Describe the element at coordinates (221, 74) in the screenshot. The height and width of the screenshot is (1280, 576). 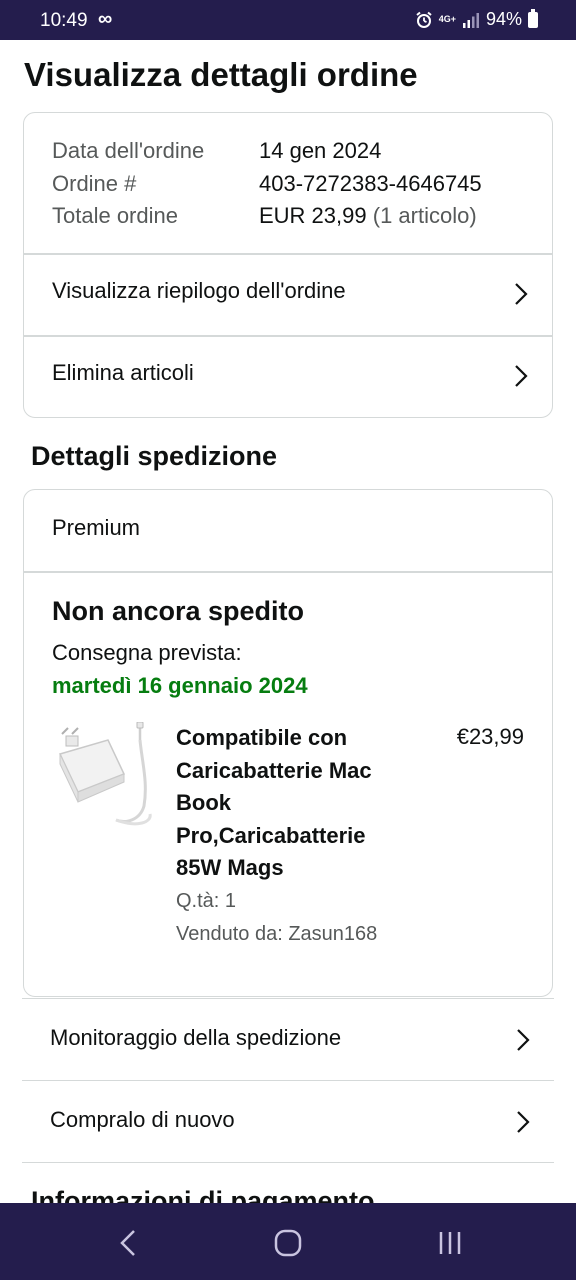
I see `page-title: Visualizza dettagli ordine` at that location.